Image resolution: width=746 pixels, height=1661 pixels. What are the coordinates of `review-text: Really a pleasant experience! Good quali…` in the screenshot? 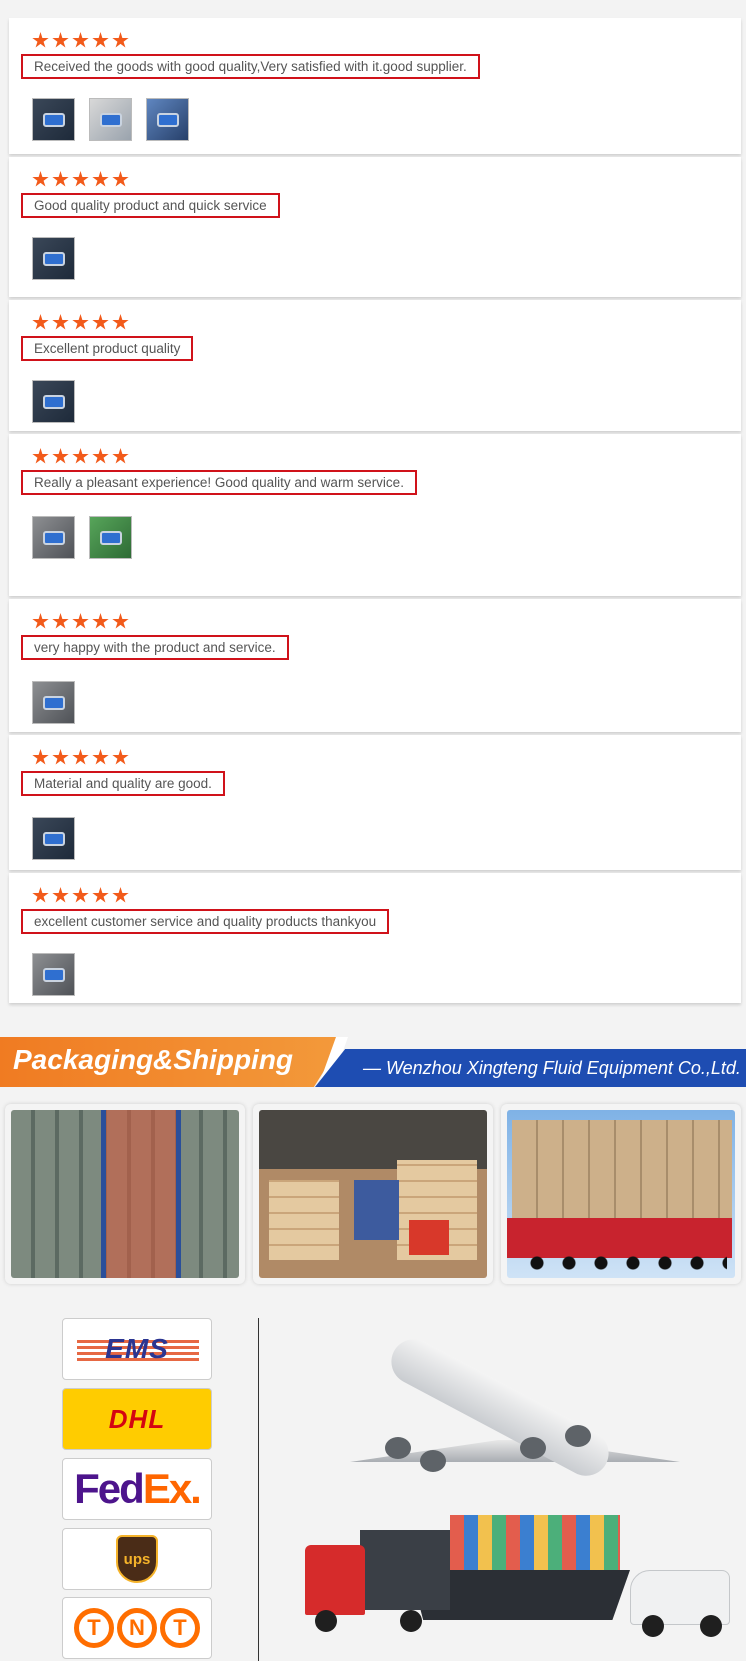 It's located at (219, 482).